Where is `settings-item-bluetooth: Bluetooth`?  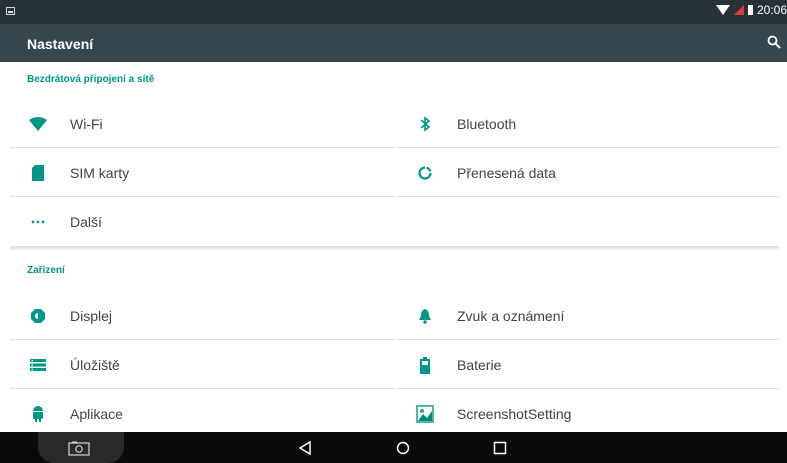
settings-item-bluetooth: Bluetooth is located at coordinates (588, 123).